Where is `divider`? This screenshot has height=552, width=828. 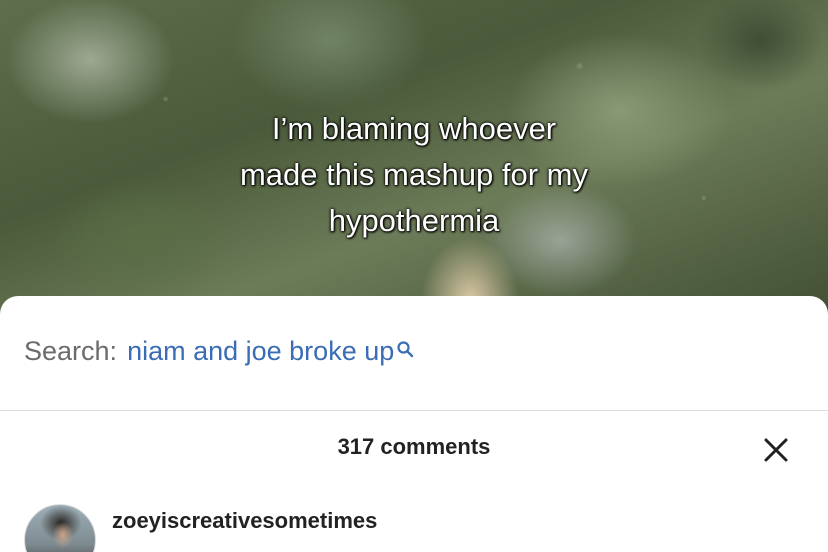 divider is located at coordinates (414, 410).